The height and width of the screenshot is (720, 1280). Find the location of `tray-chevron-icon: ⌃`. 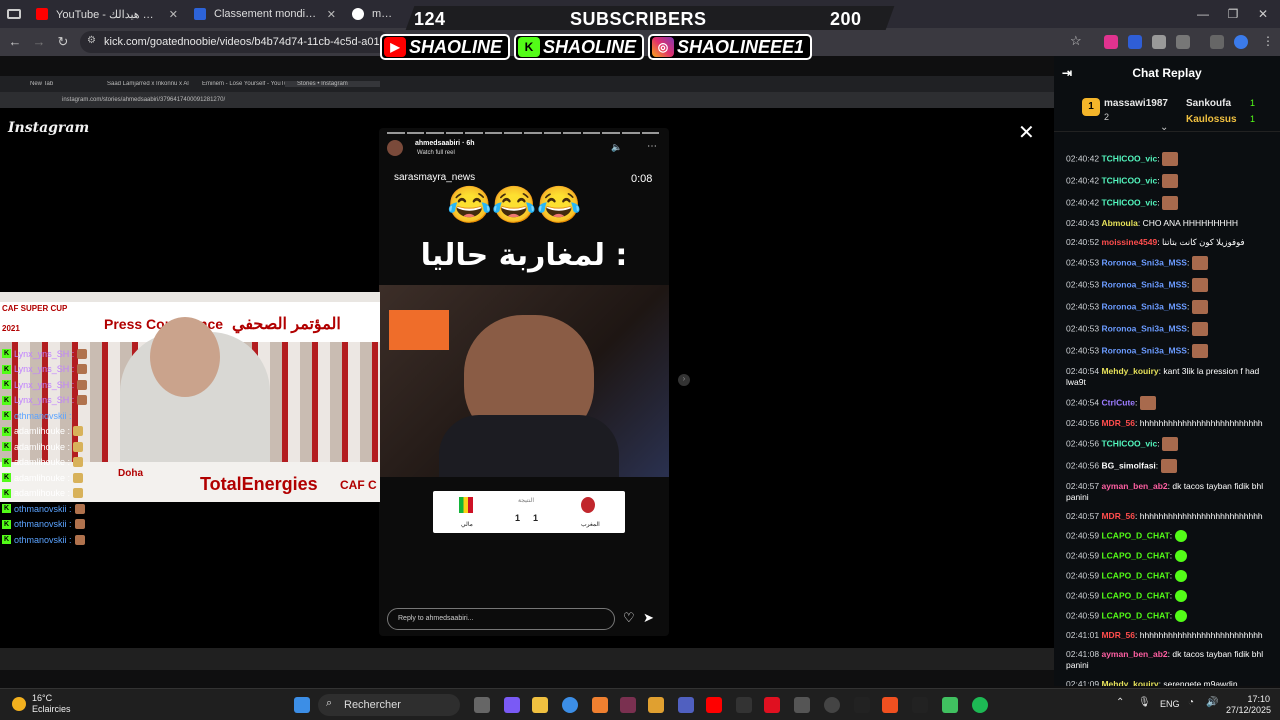

tray-chevron-icon: ⌃ is located at coordinates (1120, 702).